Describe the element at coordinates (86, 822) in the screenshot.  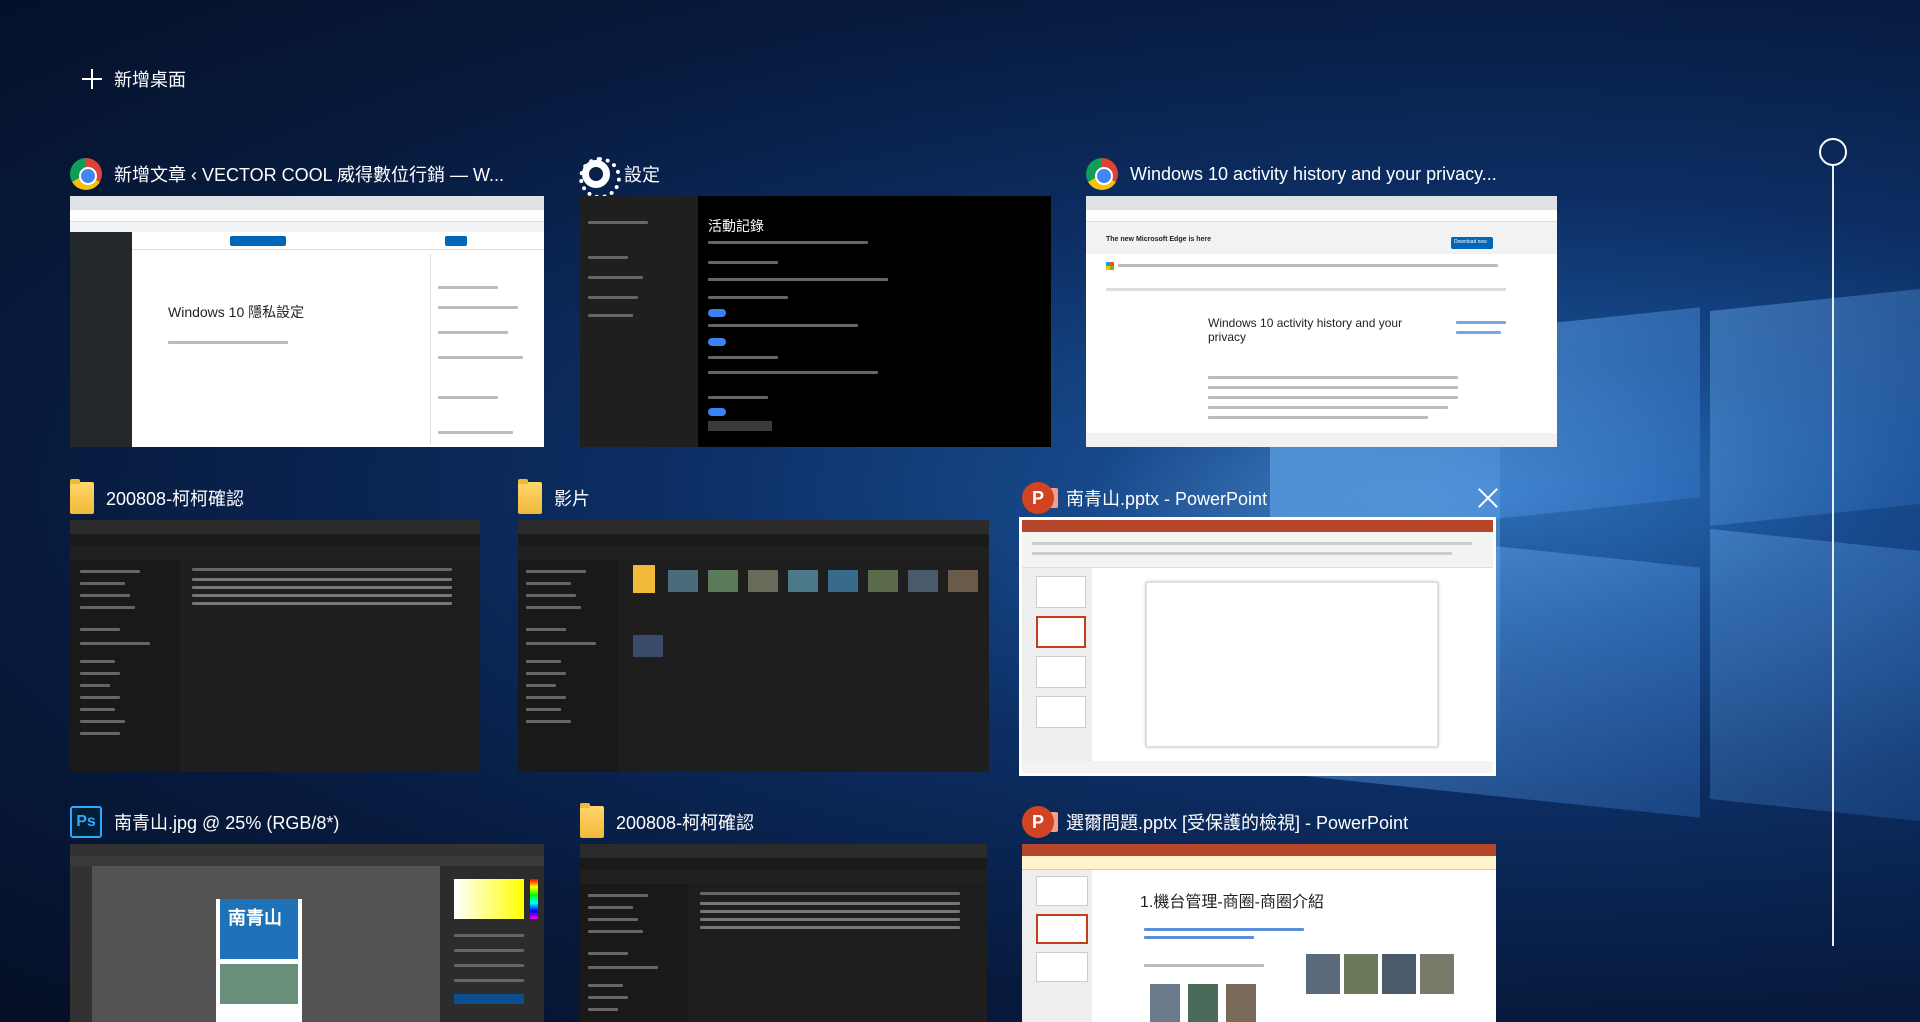
I see `photoshop-icon: Ps` at that location.